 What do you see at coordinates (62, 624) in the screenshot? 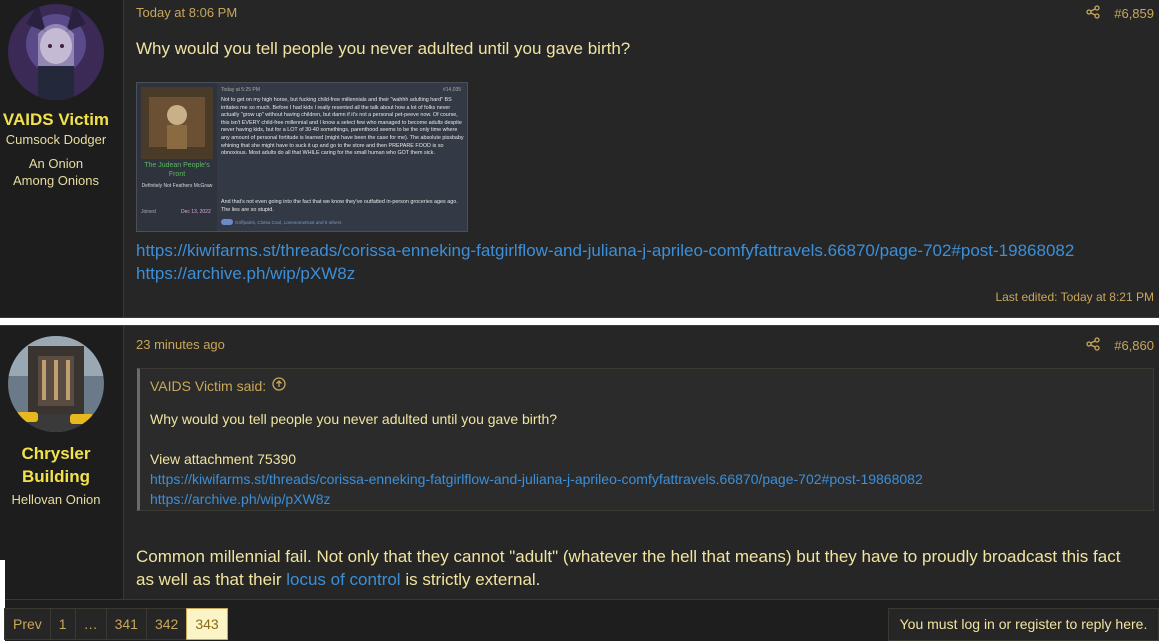
I see `page-1-link: 1` at bounding box center [62, 624].